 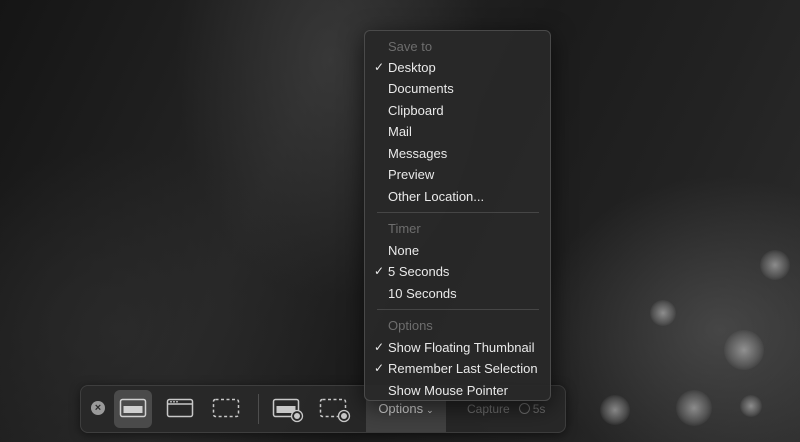 I want to click on menu-header-options: Options, so click(x=410, y=325).